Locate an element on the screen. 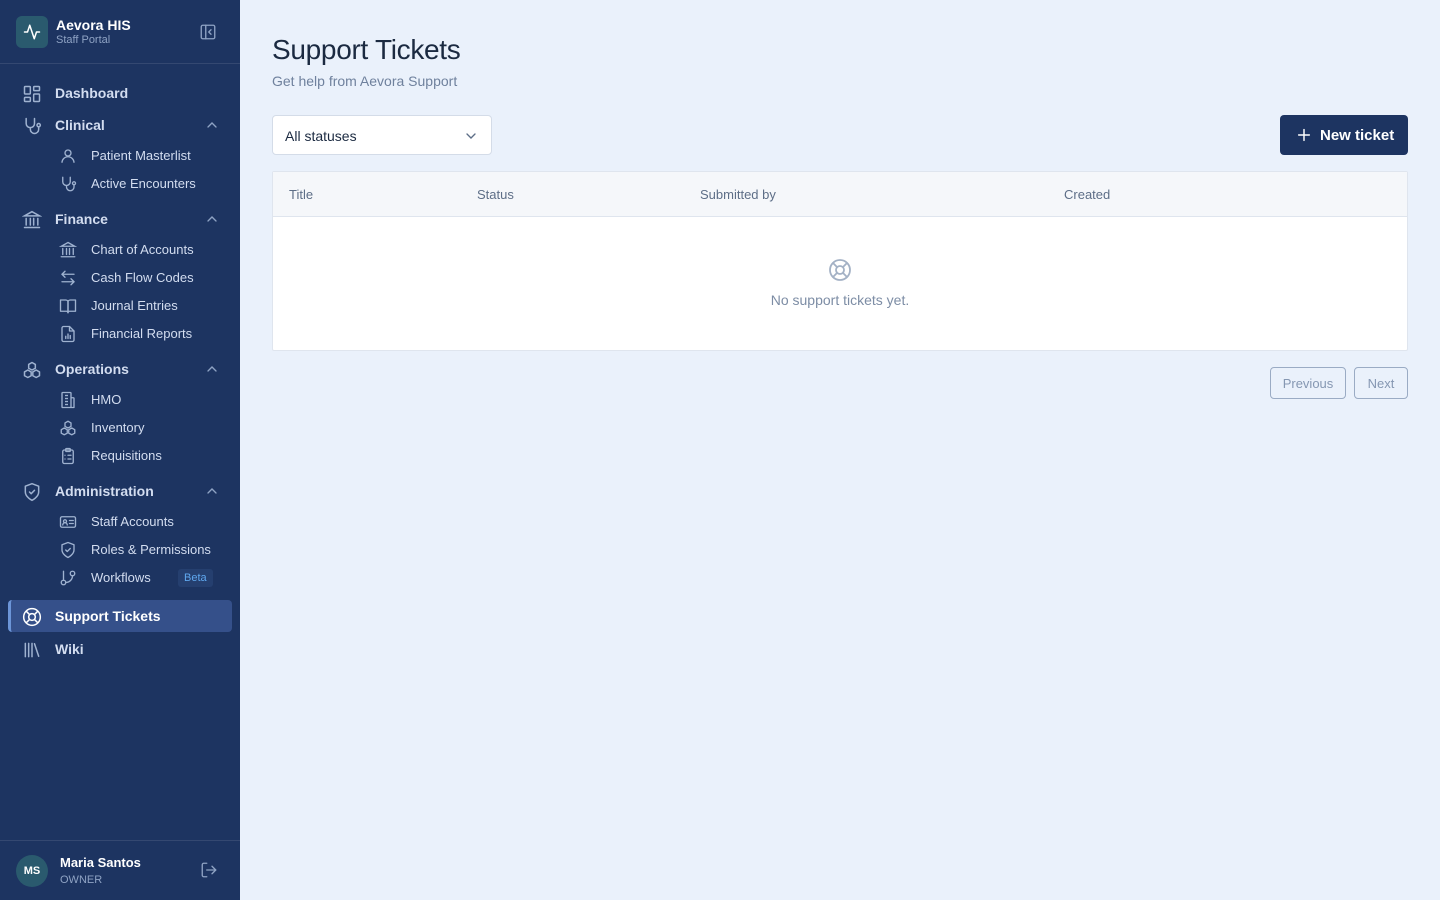 This screenshot has height=900, width=1440. user-name: Maria Santos is located at coordinates (100, 862).